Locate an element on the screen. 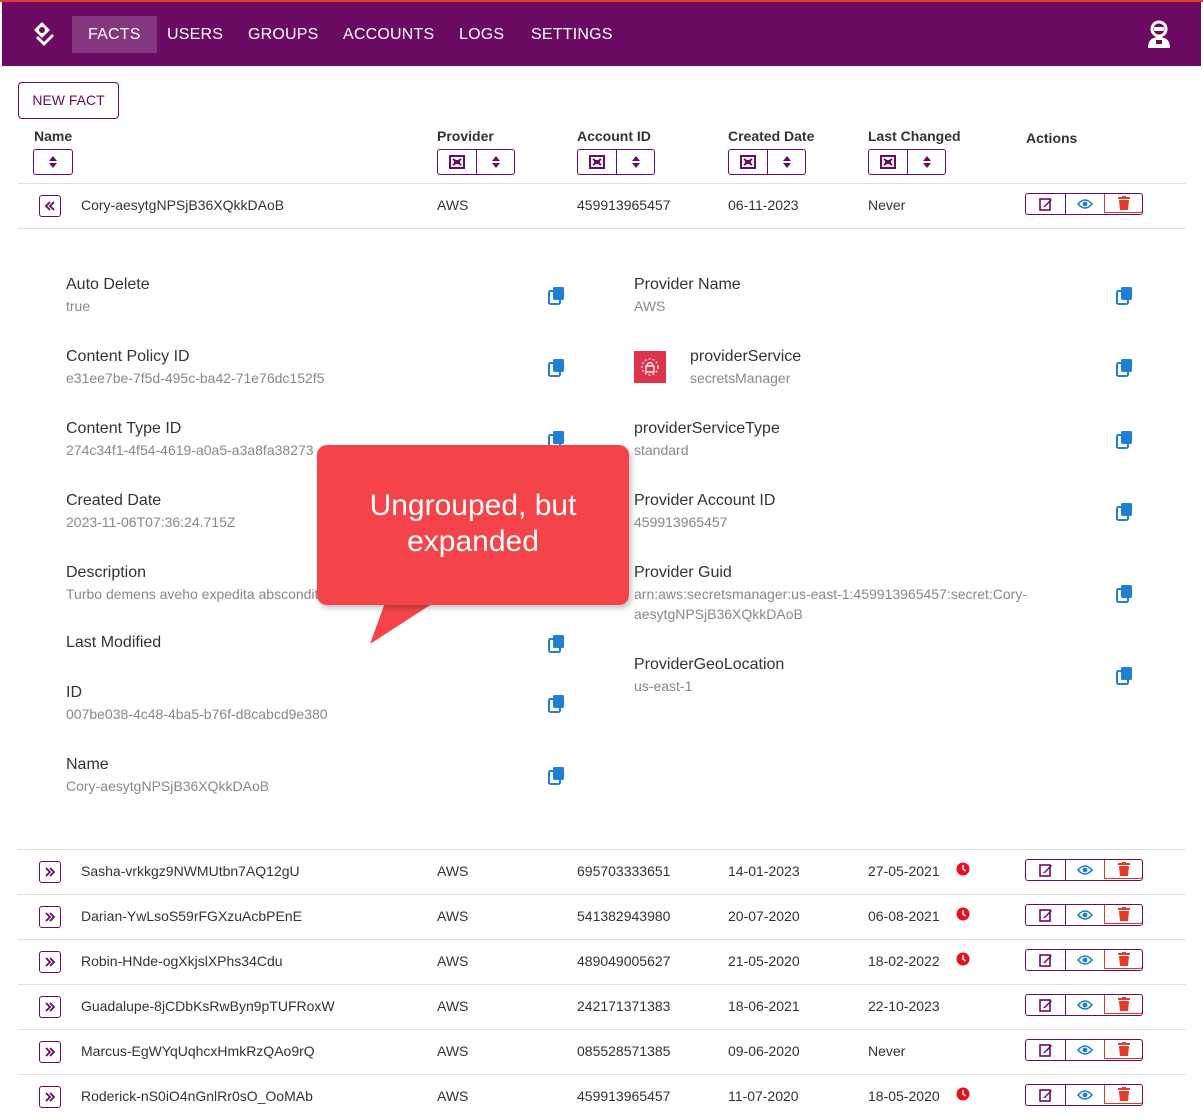 The width and height of the screenshot is (1203, 1119). row-created-date: 18-06-2021 is located at coordinates (764, 1006).